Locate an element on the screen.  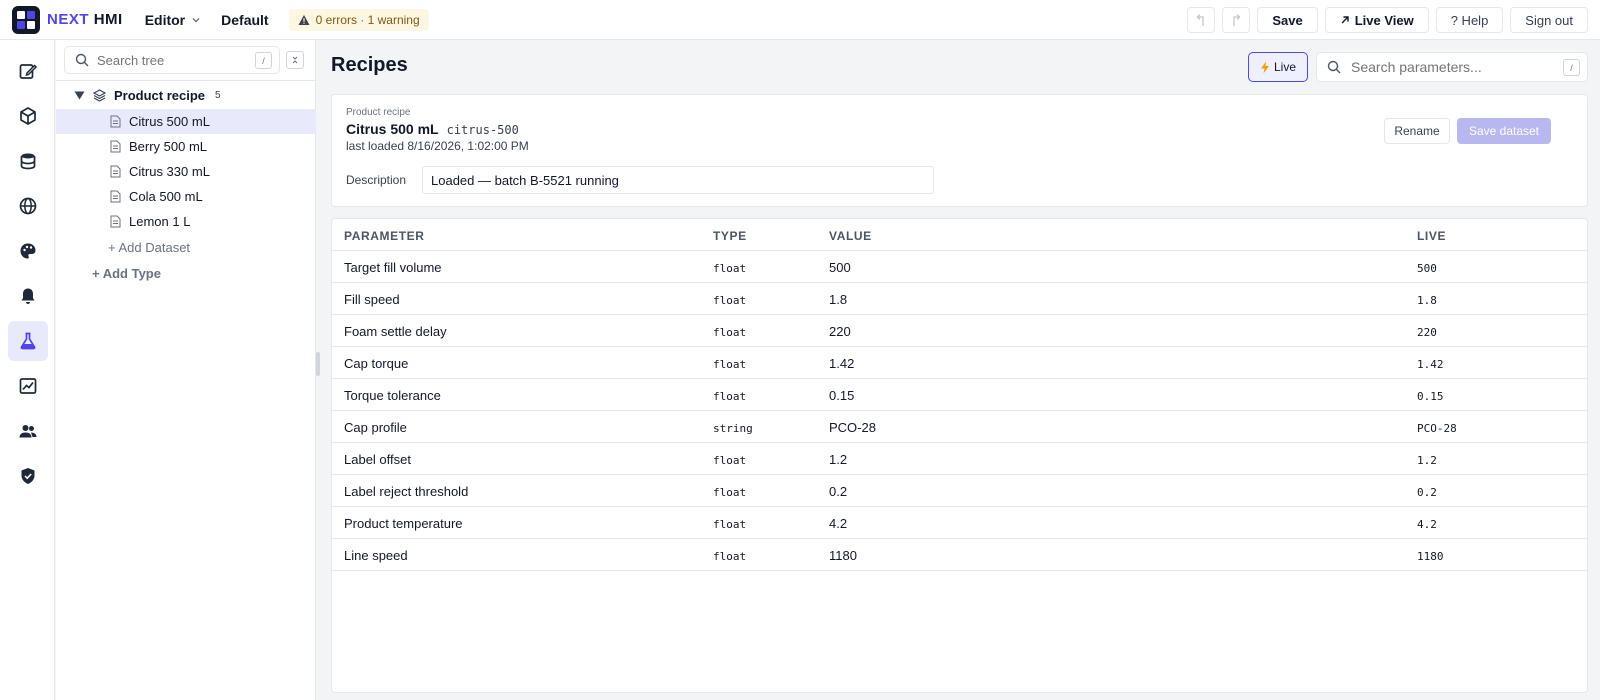
table-row: Torque tolerance float 0.15 0.15 is located at coordinates (959, 395).